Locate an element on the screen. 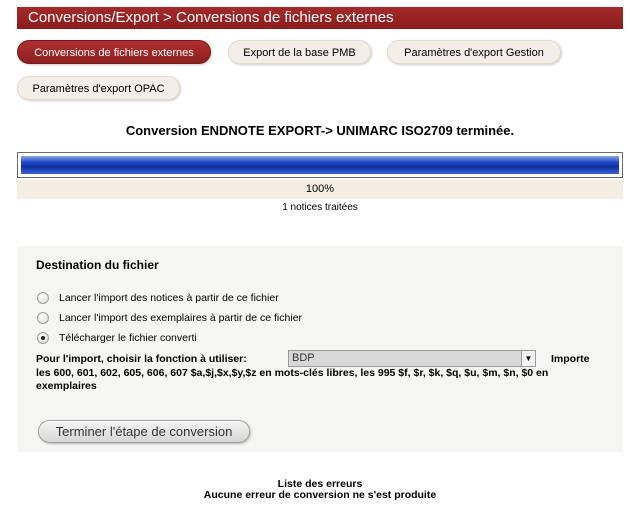  progress-percent-label: 100% is located at coordinates (320, 189).